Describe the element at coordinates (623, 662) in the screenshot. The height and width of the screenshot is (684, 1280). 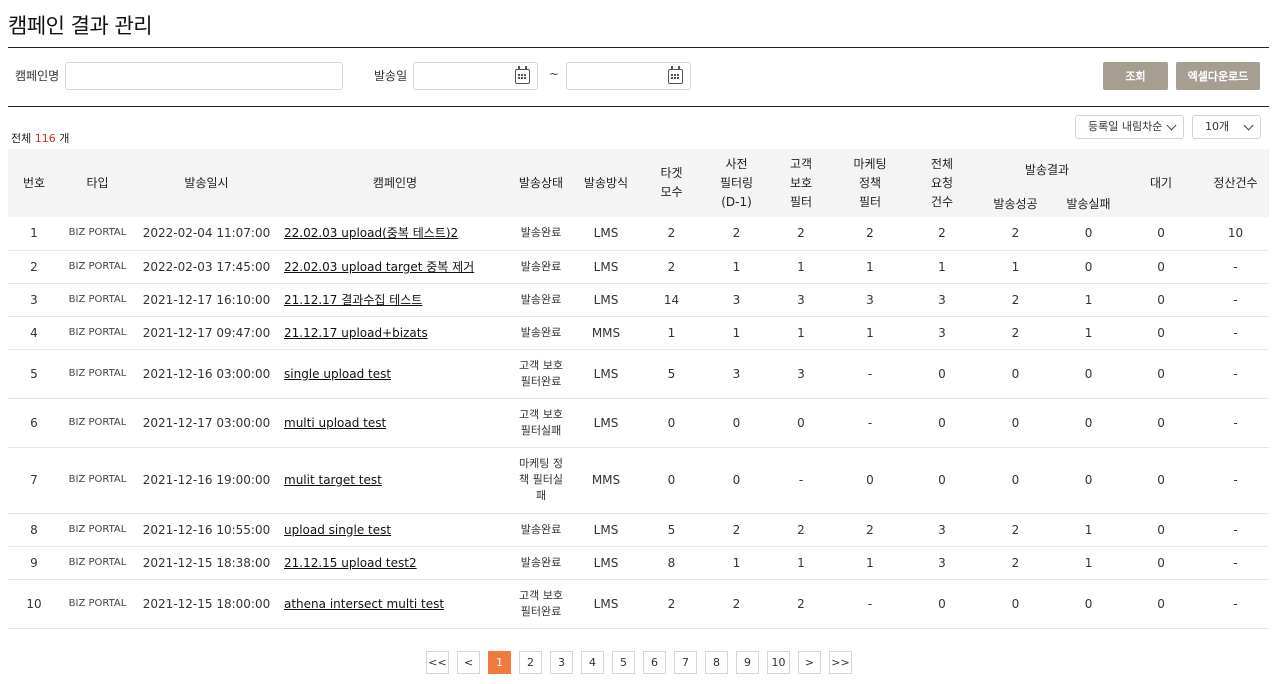
I see `page-button-5: 5` at that location.